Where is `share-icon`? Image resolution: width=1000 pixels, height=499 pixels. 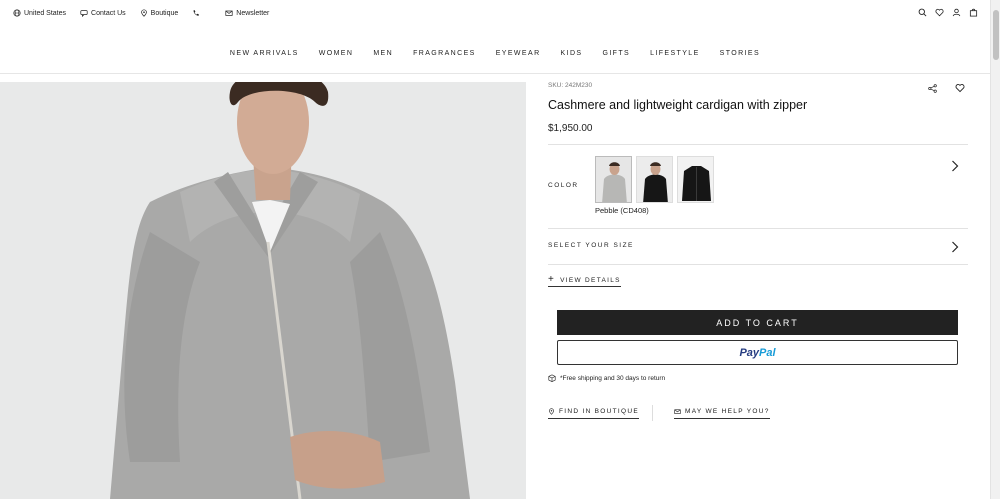 share-icon is located at coordinates (932, 88).